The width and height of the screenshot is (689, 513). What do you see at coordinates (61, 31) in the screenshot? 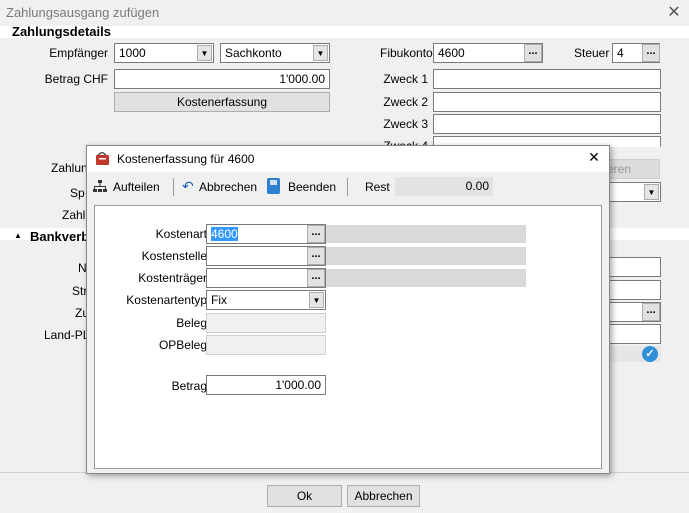
I see `section-details-title: Zahlungsdetails` at bounding box center [61, 31].